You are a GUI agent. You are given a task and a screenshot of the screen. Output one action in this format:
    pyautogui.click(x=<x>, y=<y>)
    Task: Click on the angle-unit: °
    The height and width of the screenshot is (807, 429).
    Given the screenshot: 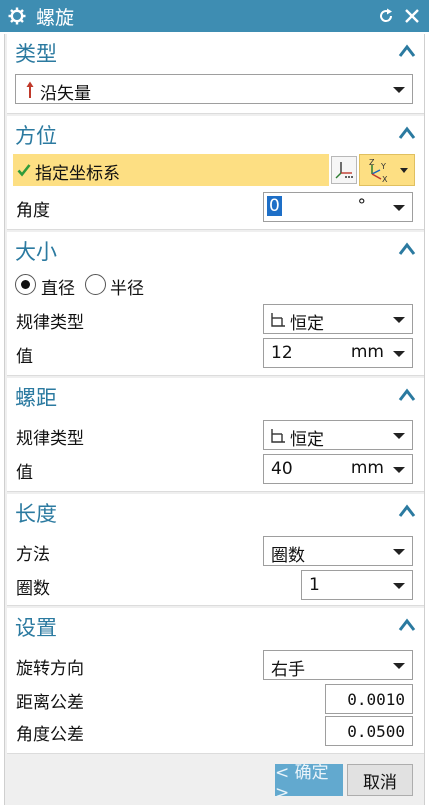 What is the action you would take?
    pyautogui.click(x=362, y=206)
    